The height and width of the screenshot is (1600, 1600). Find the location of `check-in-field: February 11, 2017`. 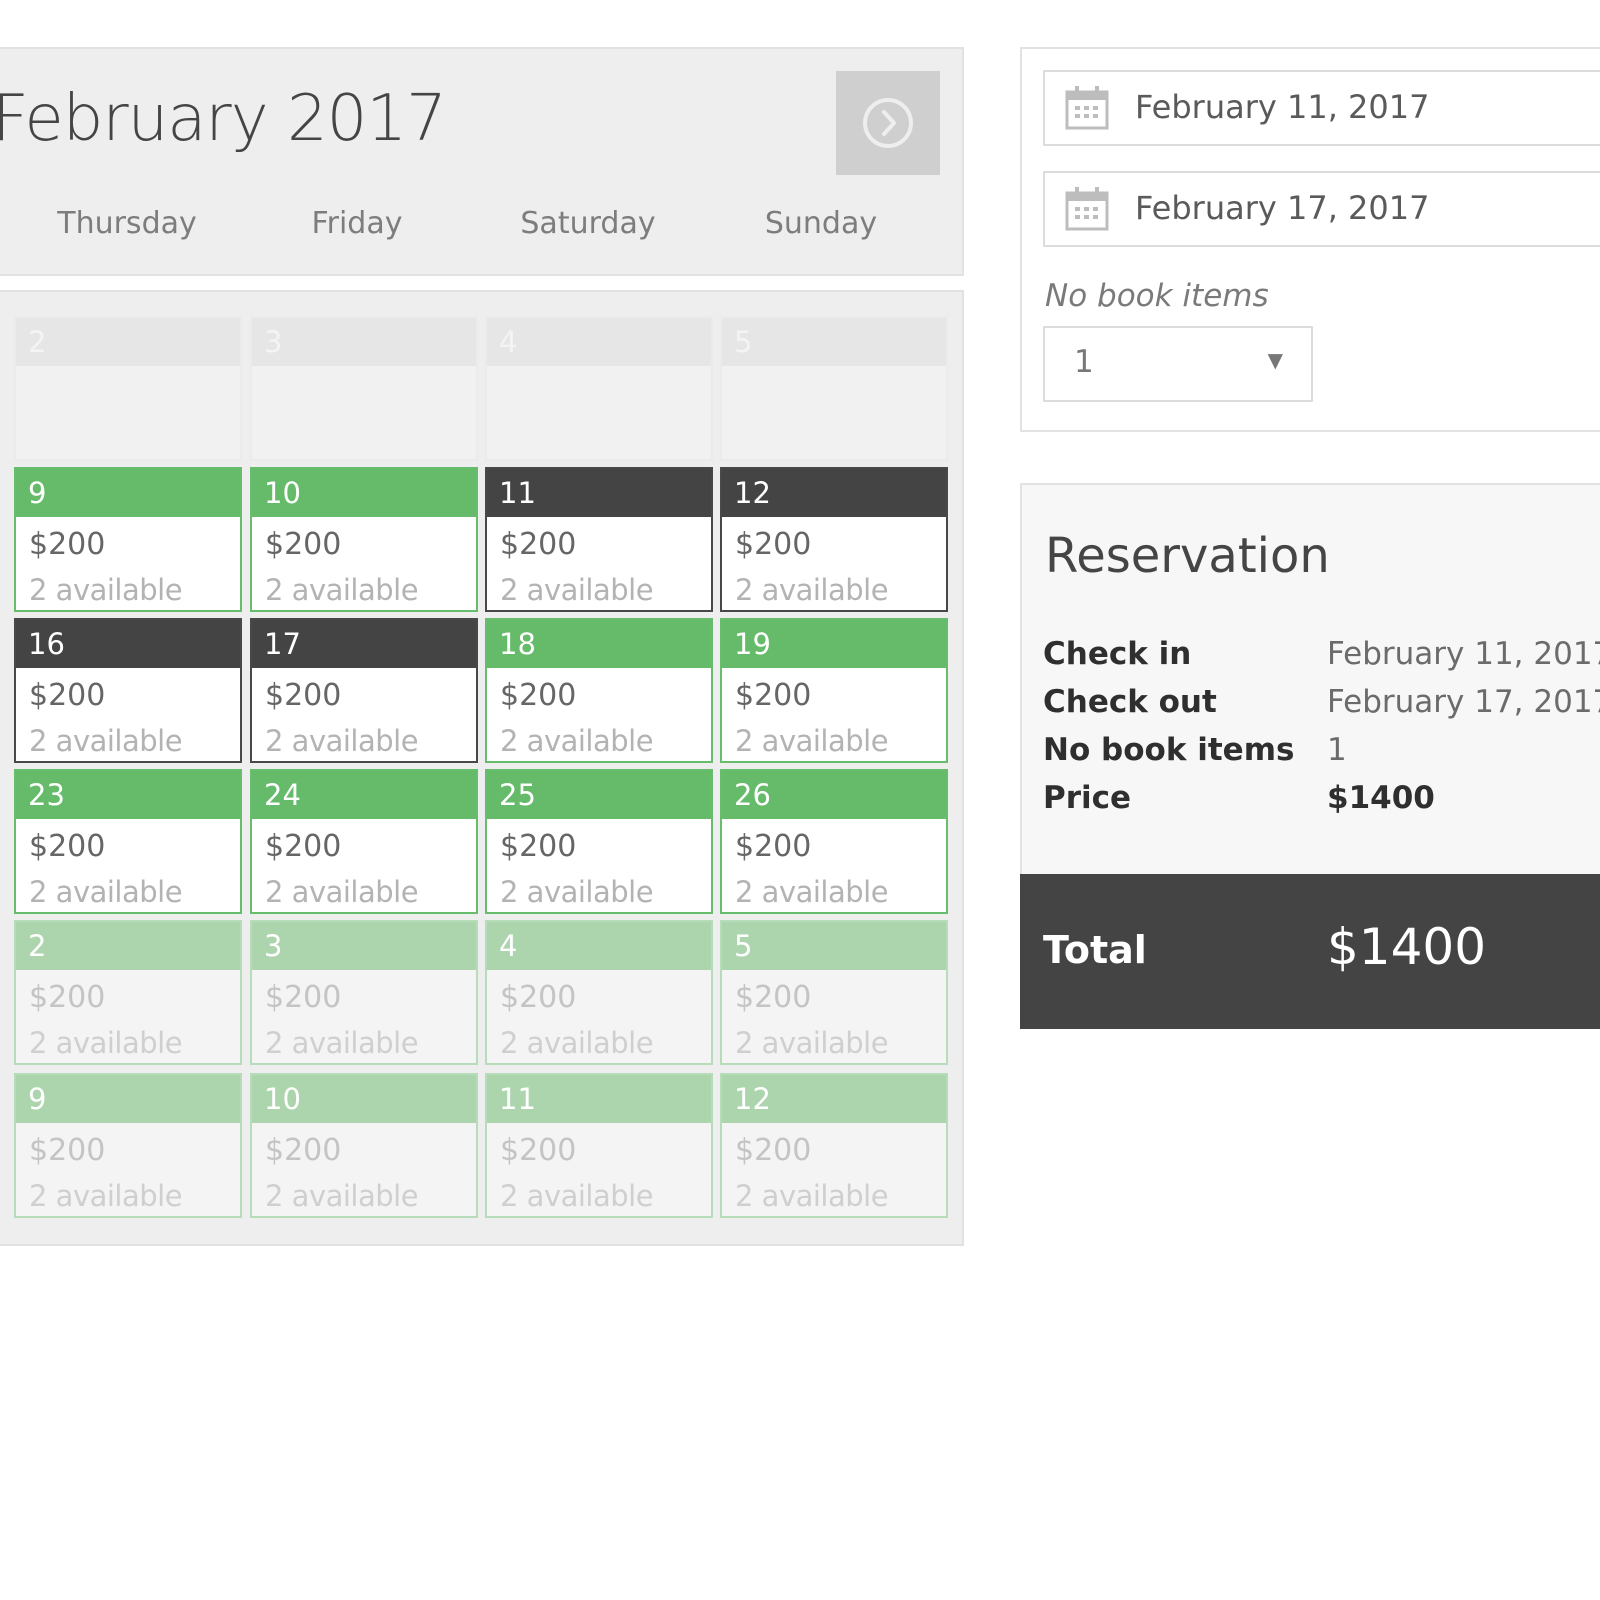

check-in-field: February 11, 2017 is located at coordinates (1321, 108).